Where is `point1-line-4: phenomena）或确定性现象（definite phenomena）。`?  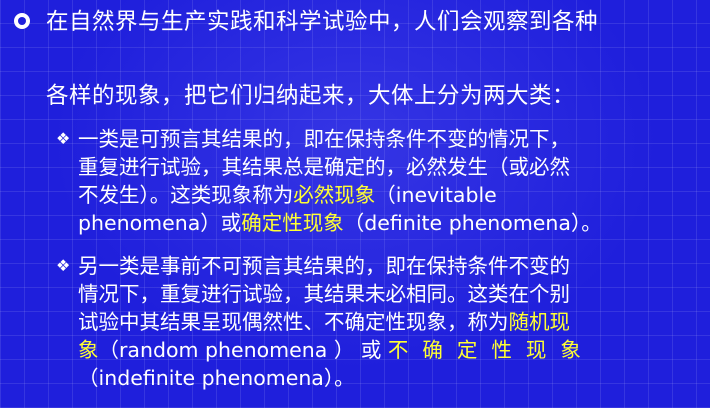
point1-line-4: phenomena）或确定性现象（definite phenomena）。 is located at coordinates (388, 223).